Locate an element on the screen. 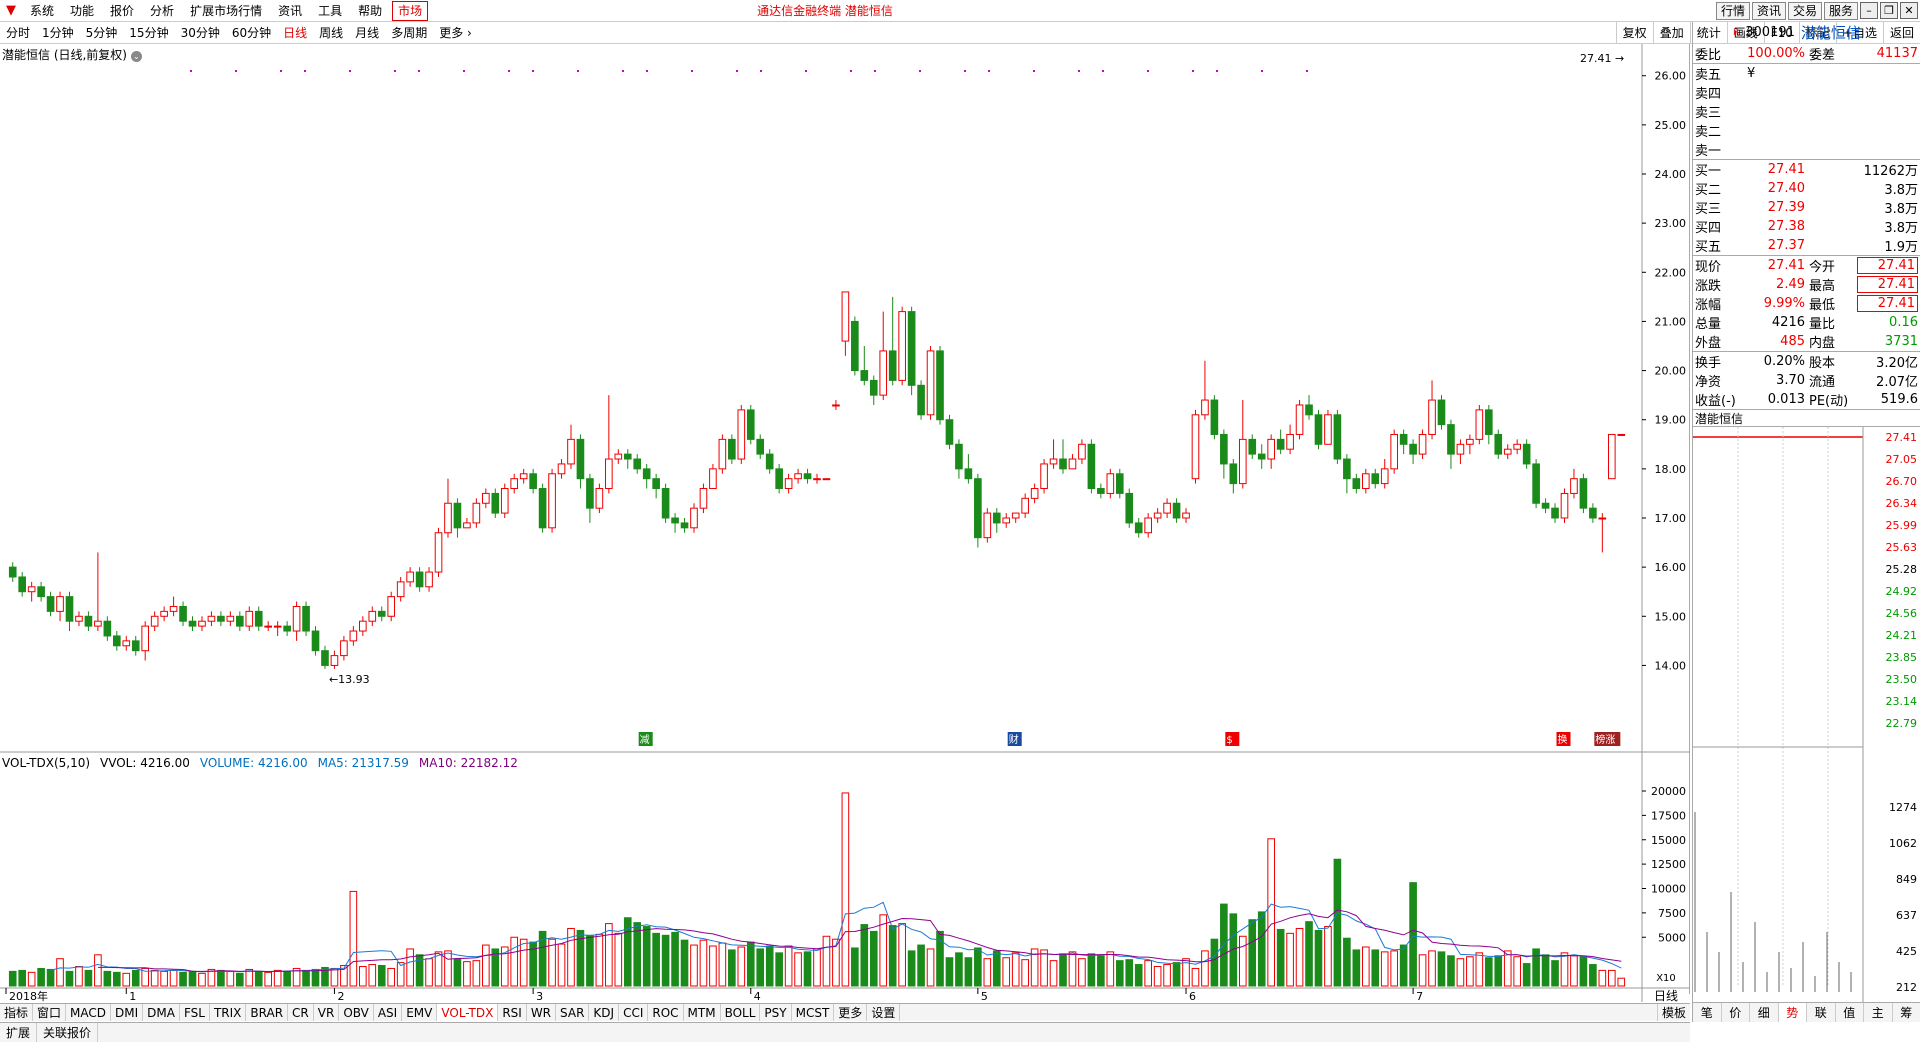 This screenshot has height=1042, width=1920. indicator-tab-3: DMI is located at coordinates (127, 1012).